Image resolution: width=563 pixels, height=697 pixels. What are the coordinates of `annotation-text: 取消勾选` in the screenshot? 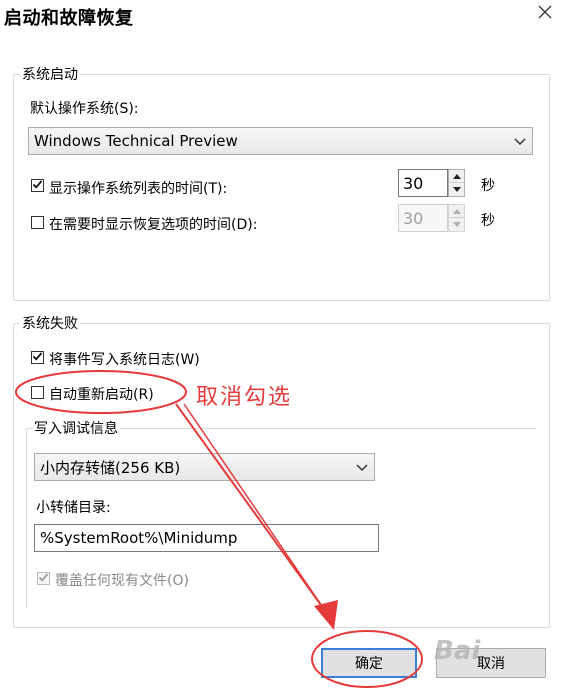 It's located at (244, 397).